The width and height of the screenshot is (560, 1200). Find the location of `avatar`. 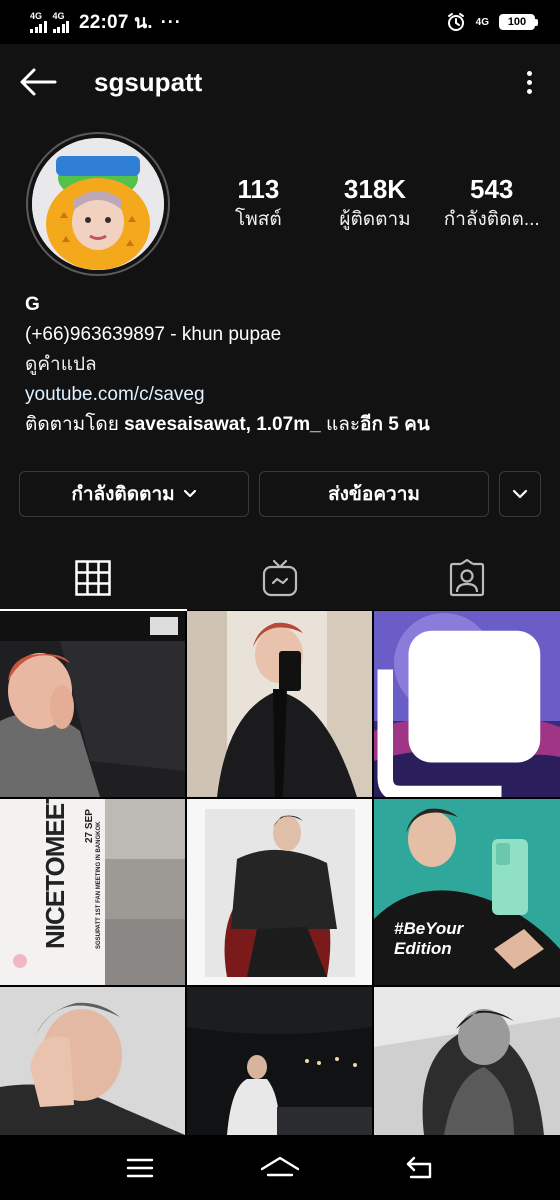

avatar is located at coordinates (98, 204).